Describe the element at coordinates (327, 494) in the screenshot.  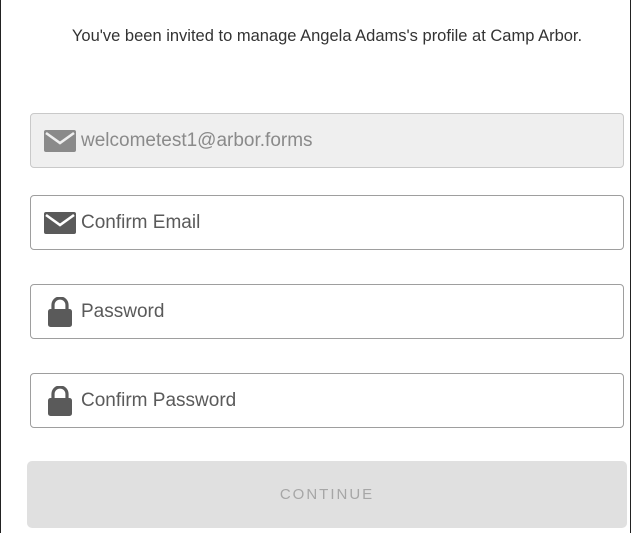
I see `continue-button: CONTINUE` at that location.